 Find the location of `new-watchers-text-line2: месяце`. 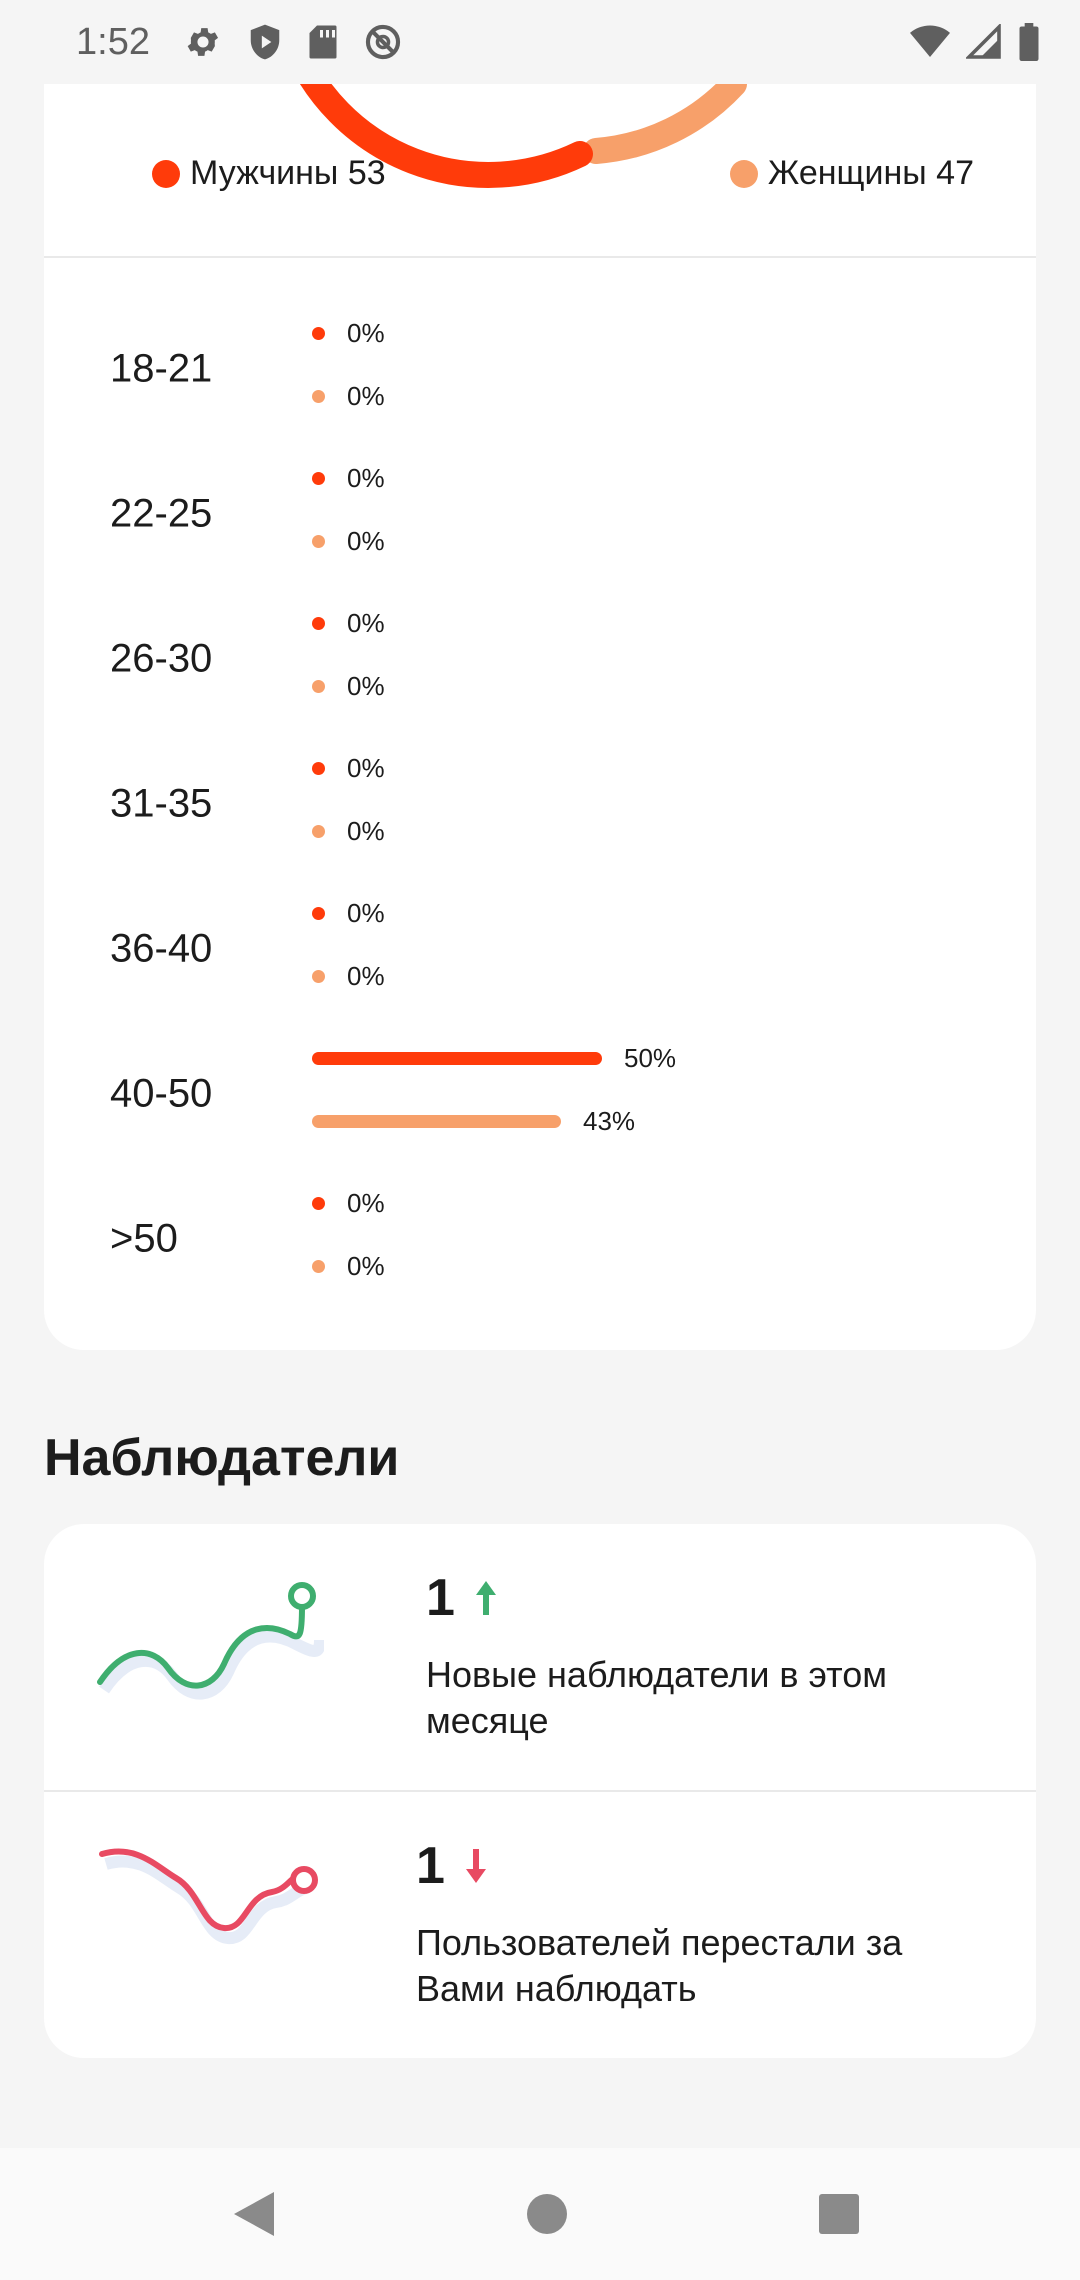

new-watchers-text-line2: месяце is located at coordinates (487, 1720).